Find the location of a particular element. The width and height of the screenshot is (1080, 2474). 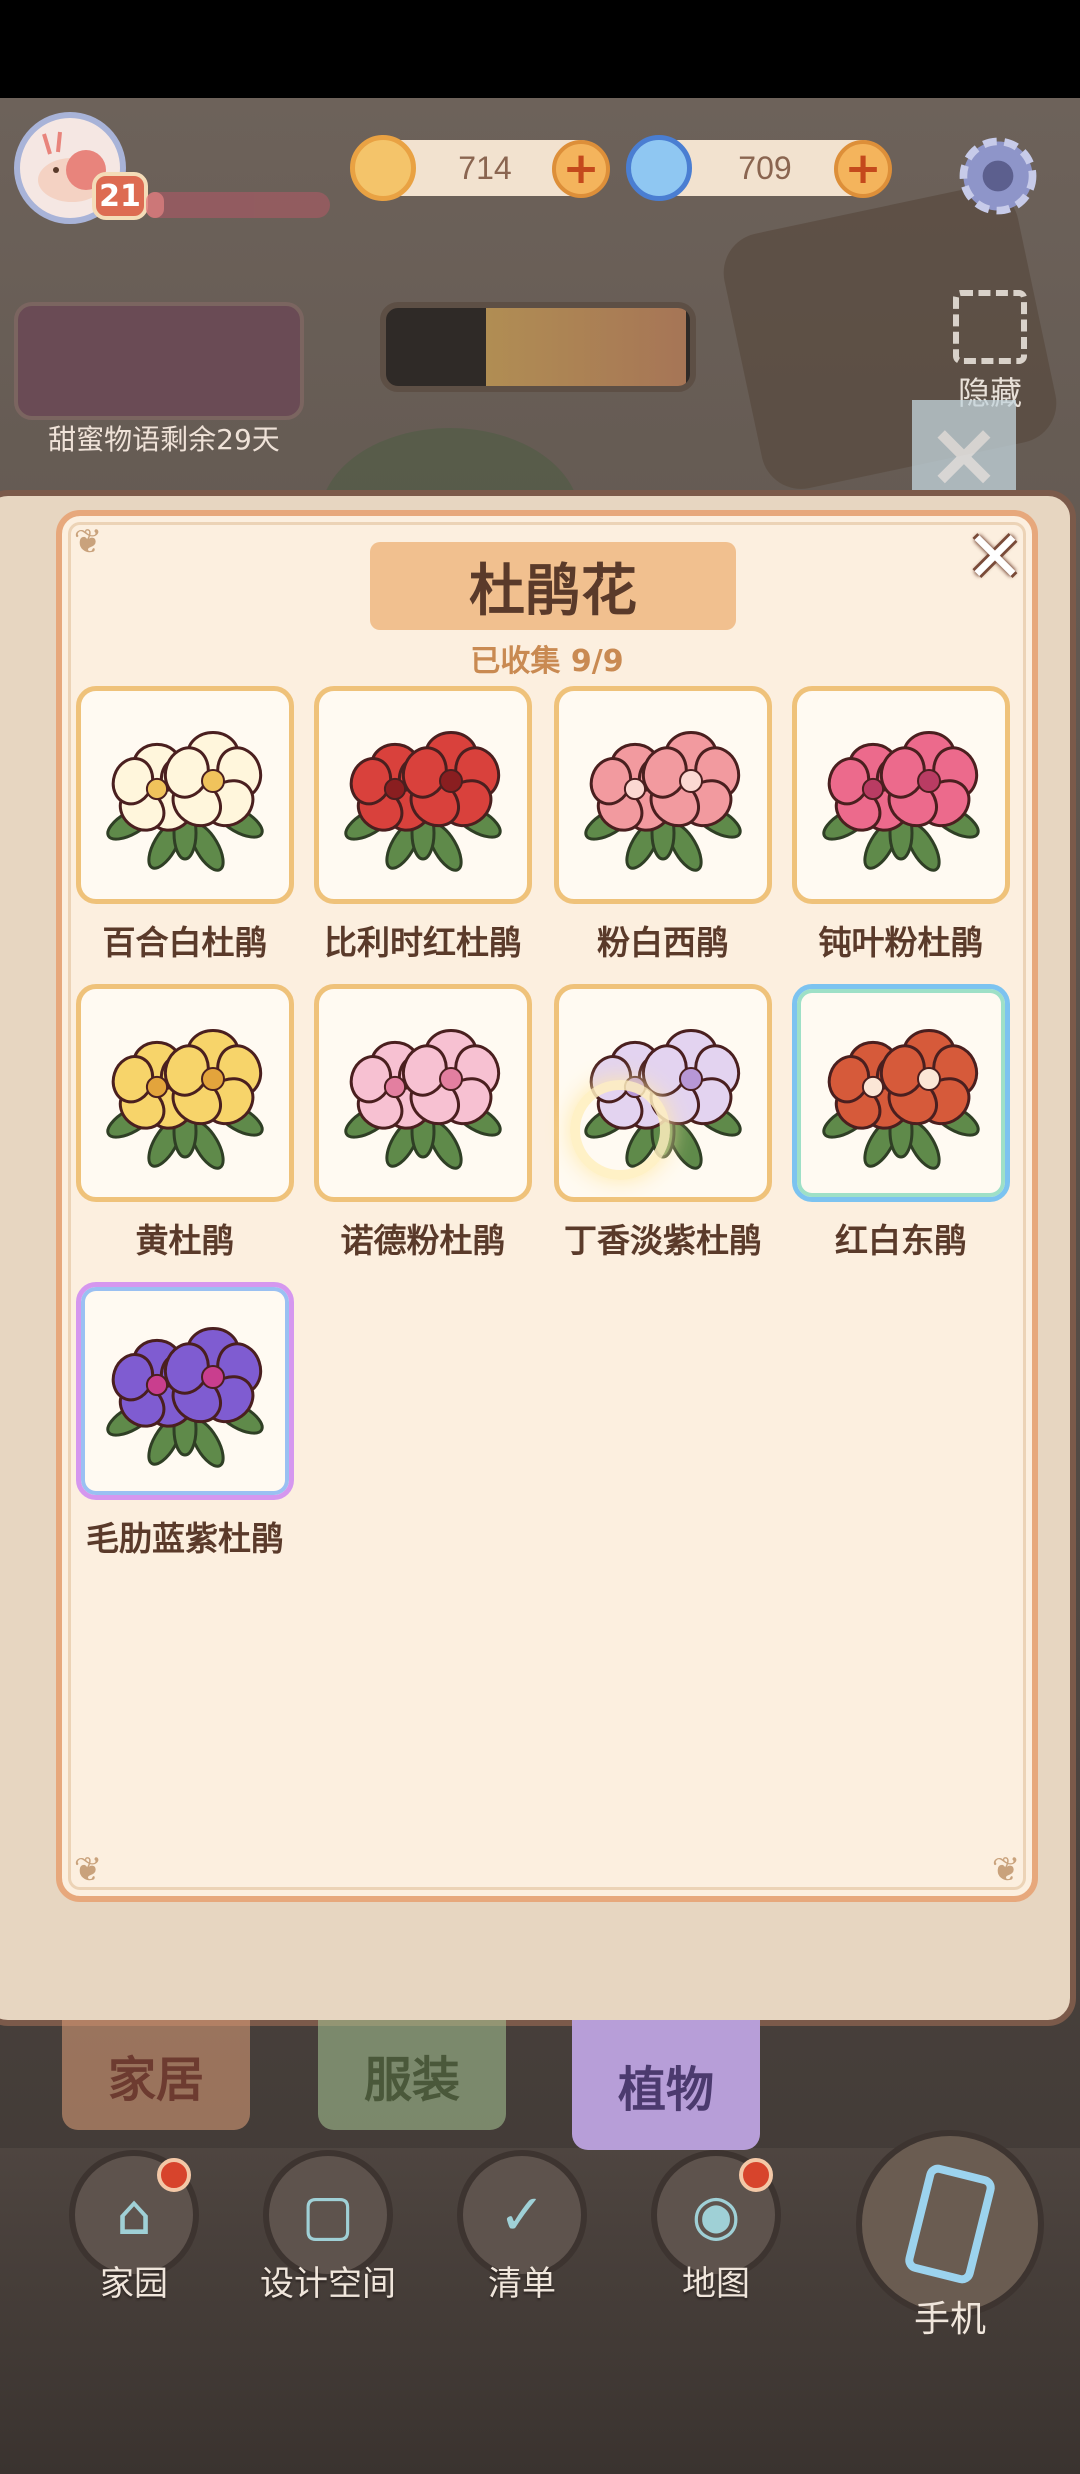

add-gems-button: + is located at coordinates (863, 169).